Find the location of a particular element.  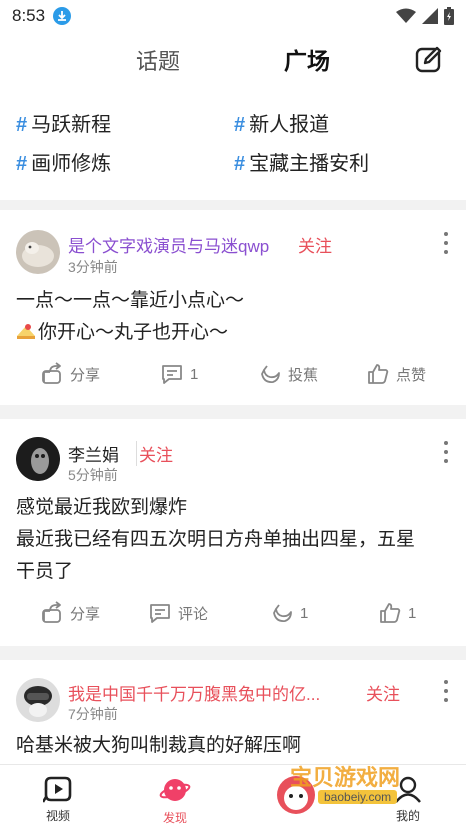

nav-discover: 发现 is located at coordinates (175, 800).